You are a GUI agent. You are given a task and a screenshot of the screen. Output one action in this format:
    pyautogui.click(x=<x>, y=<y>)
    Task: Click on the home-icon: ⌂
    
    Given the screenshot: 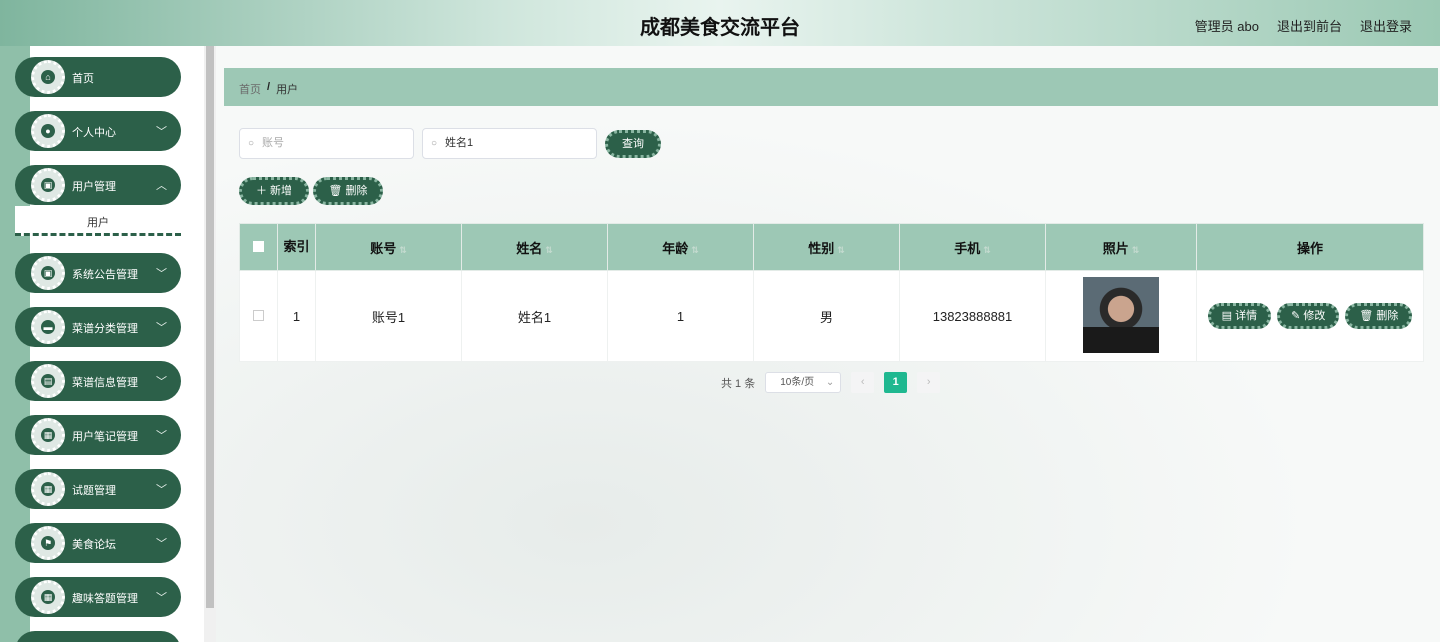 What is the action you would take?
    pyautogui.click(x=48, y=77)
    